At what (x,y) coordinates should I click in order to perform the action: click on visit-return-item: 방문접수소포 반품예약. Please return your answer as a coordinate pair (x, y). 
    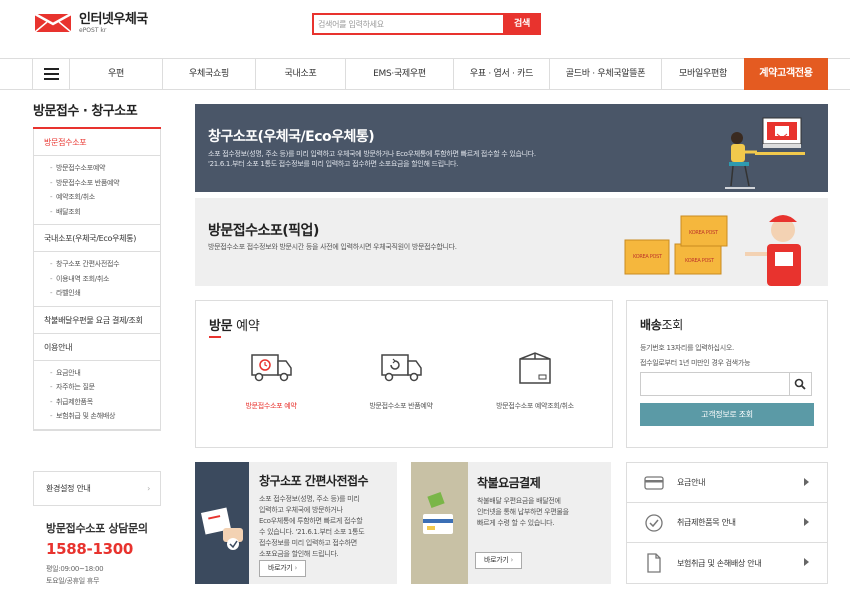
    Looking at the image, I should click on (401, 381).